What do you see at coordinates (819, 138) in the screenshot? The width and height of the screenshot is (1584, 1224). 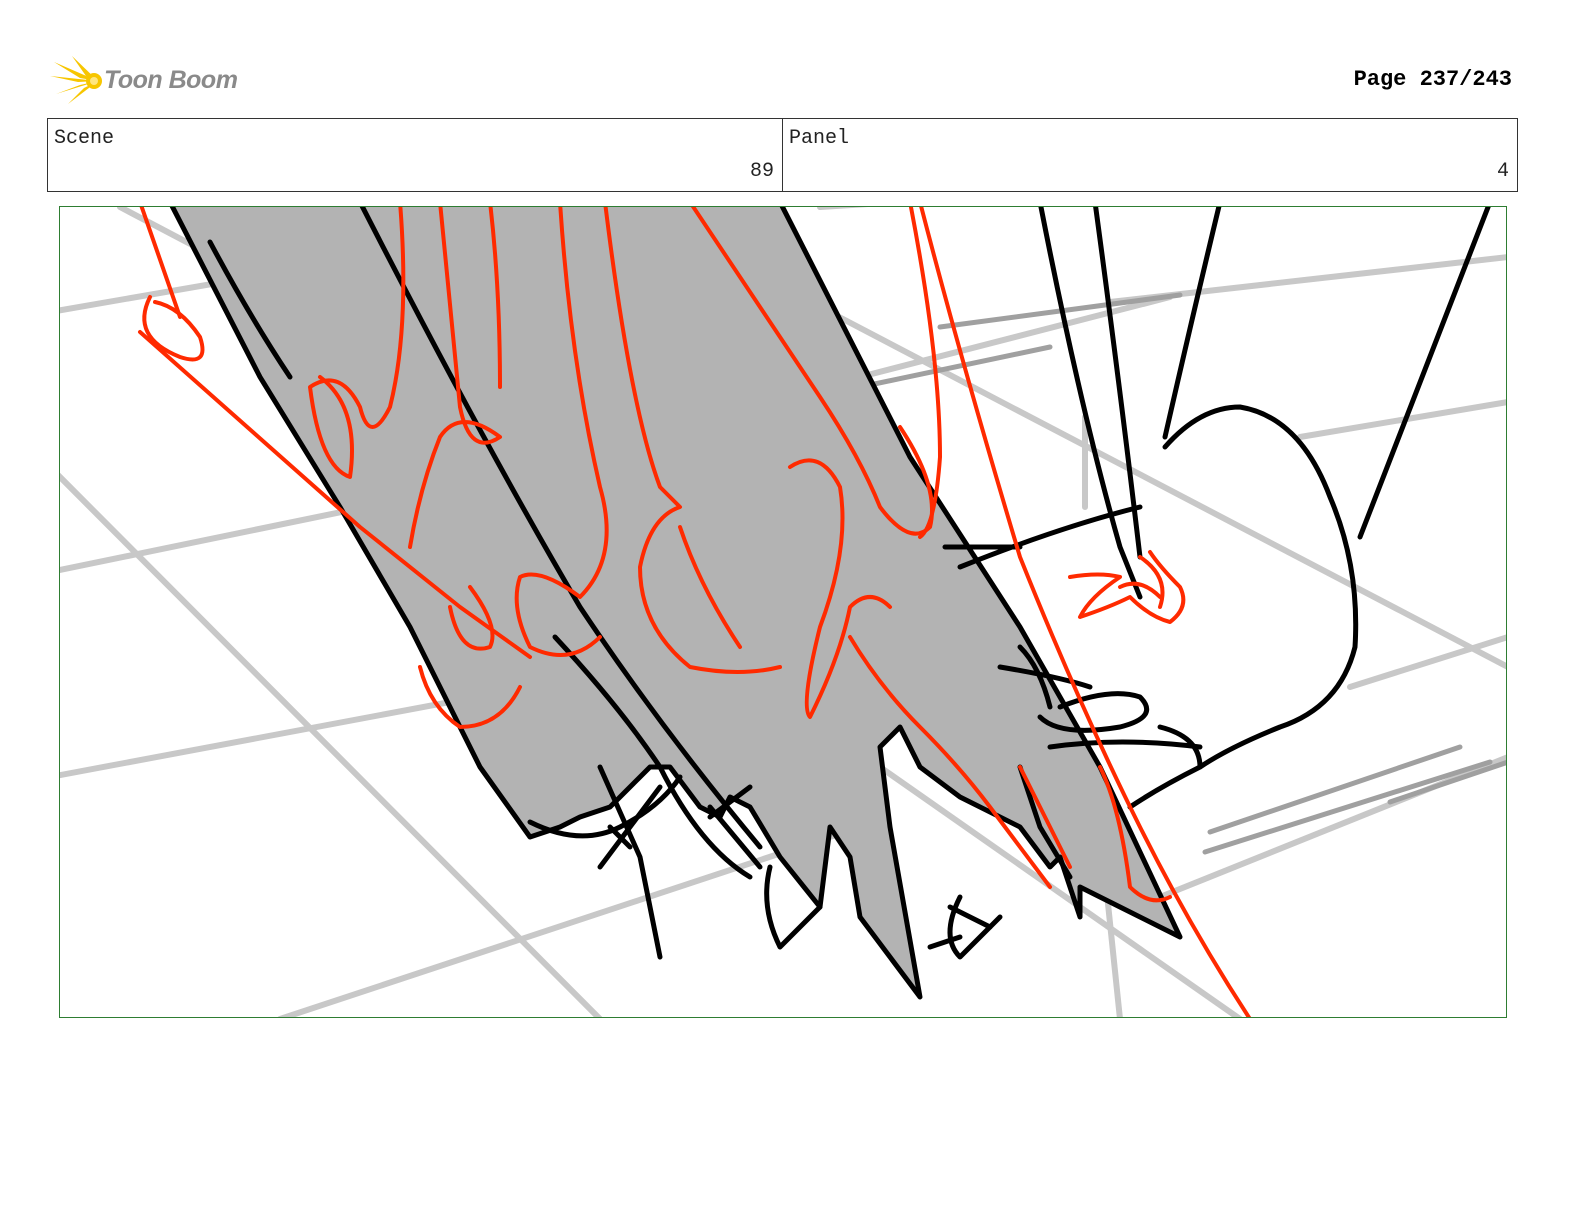 I see `panel-label: Panel` at bounding box center [819, 138].